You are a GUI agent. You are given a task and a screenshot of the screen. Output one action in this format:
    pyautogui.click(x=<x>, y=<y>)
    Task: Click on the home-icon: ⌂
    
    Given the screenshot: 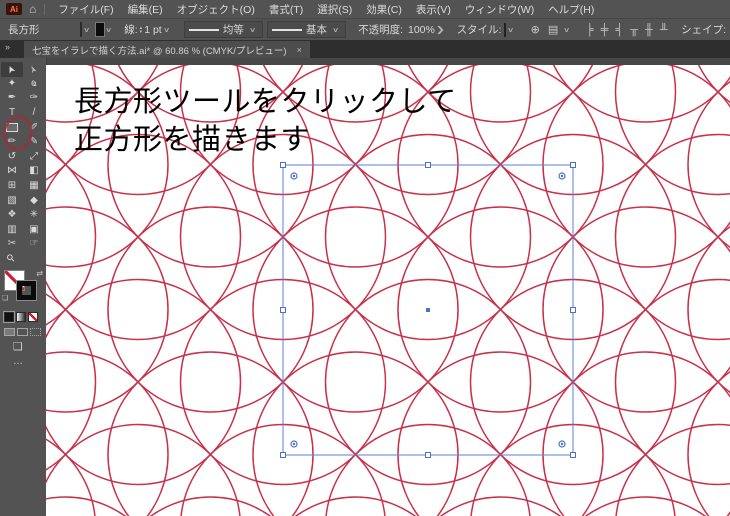 What is the action you would take?
    pyautogui.click(x=32, y=9)
    